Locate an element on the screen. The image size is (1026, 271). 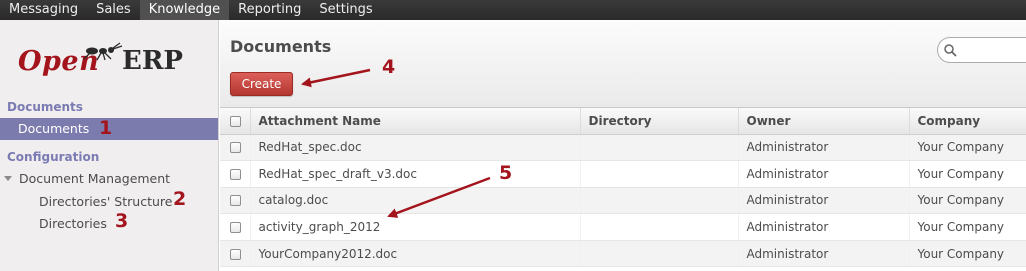
page-title: Documents is located at coordinates (281, 46).